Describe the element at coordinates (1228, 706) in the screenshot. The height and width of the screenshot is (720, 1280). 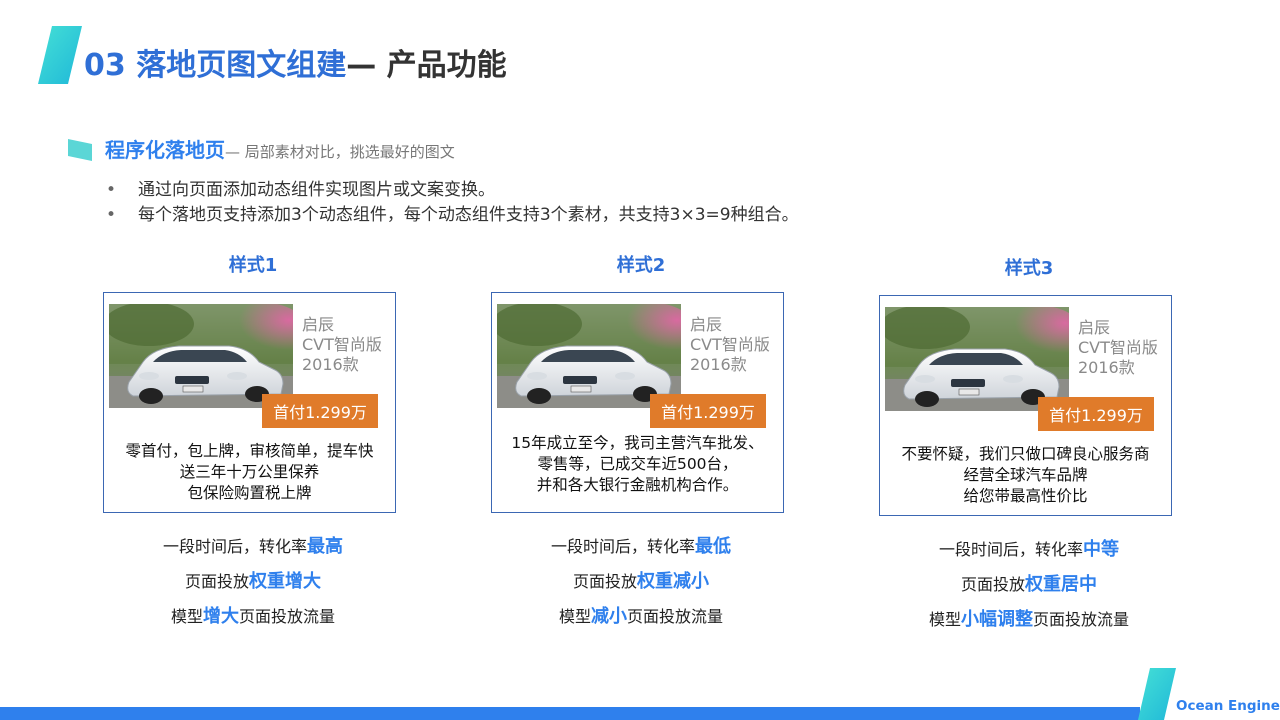
I see `brand-name: Ocean Engine` at that location.